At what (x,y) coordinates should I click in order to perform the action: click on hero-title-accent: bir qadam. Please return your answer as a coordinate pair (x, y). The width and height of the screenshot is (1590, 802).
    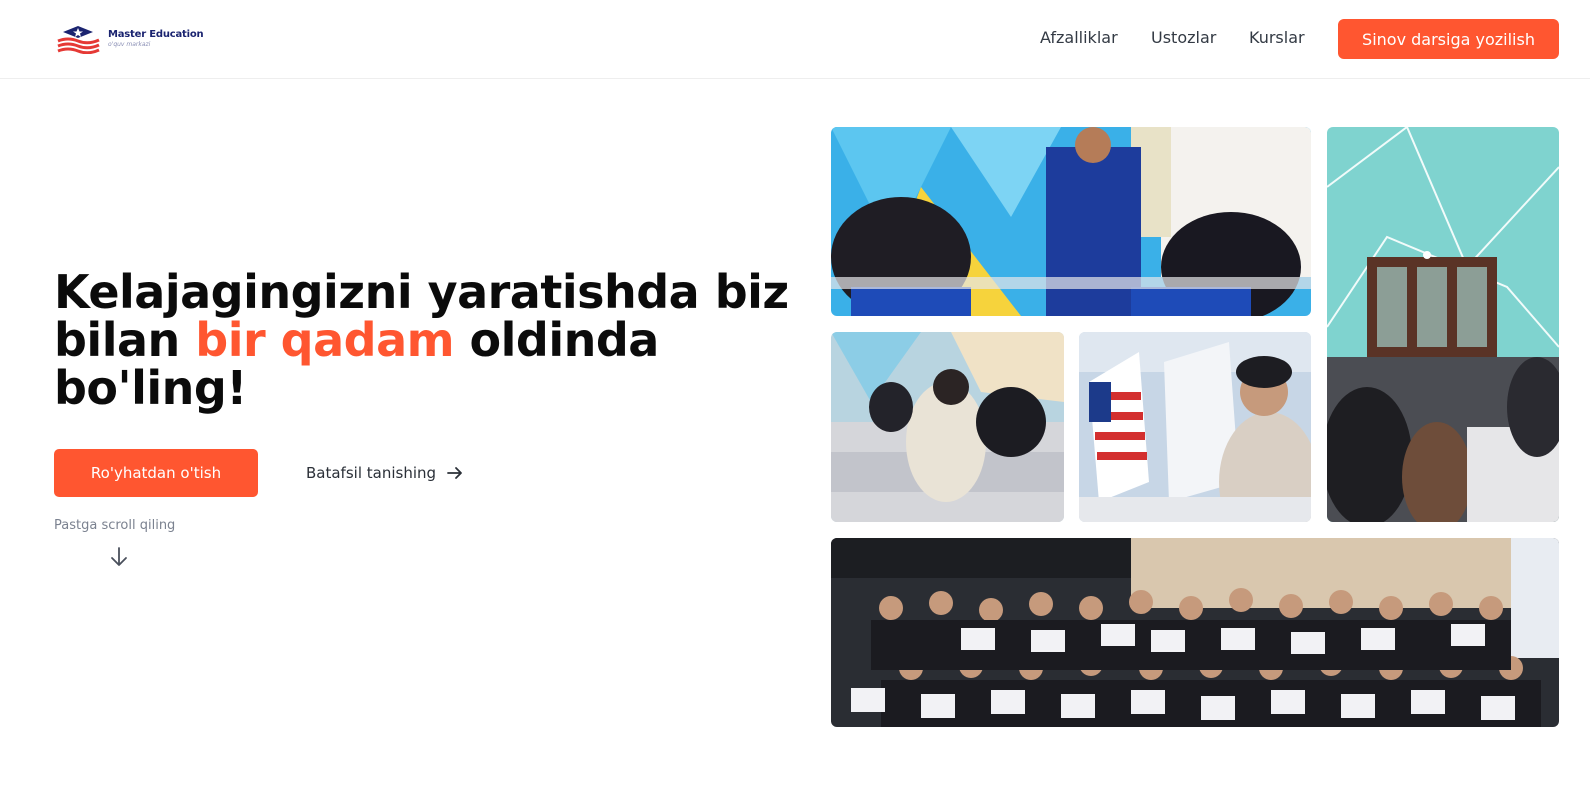
    Looking at the image, I should click on (325, 340).